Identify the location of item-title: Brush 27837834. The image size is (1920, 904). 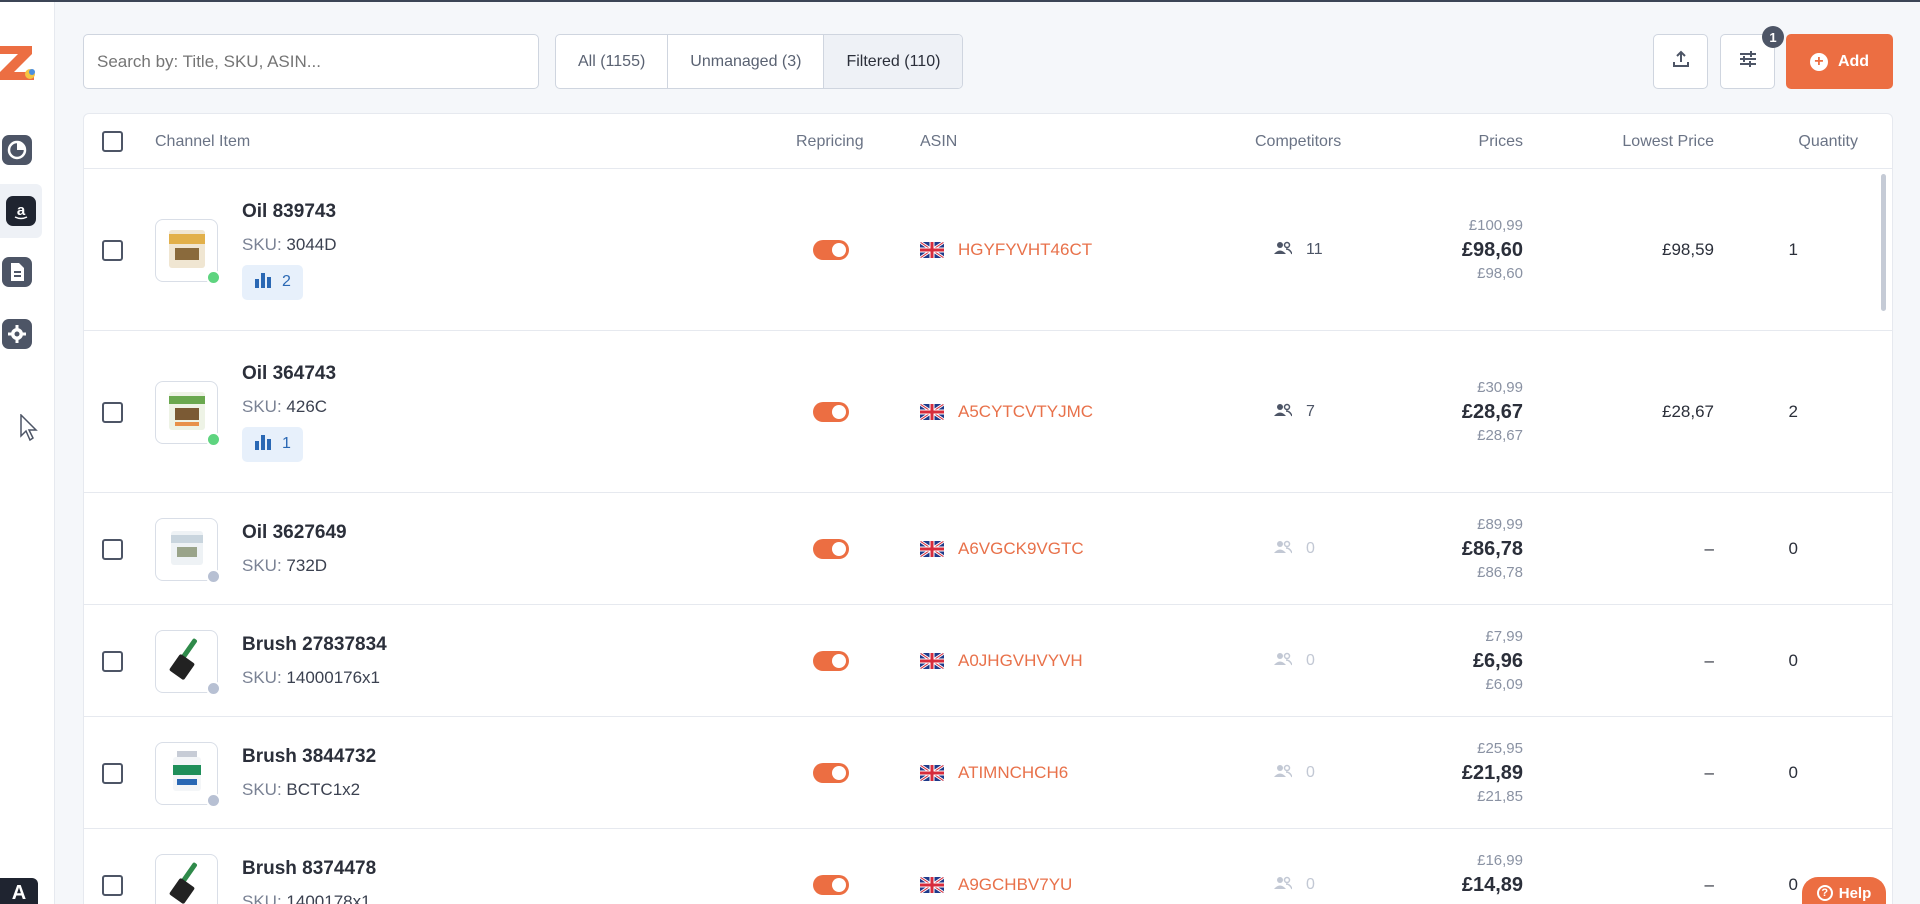
(314, 645).